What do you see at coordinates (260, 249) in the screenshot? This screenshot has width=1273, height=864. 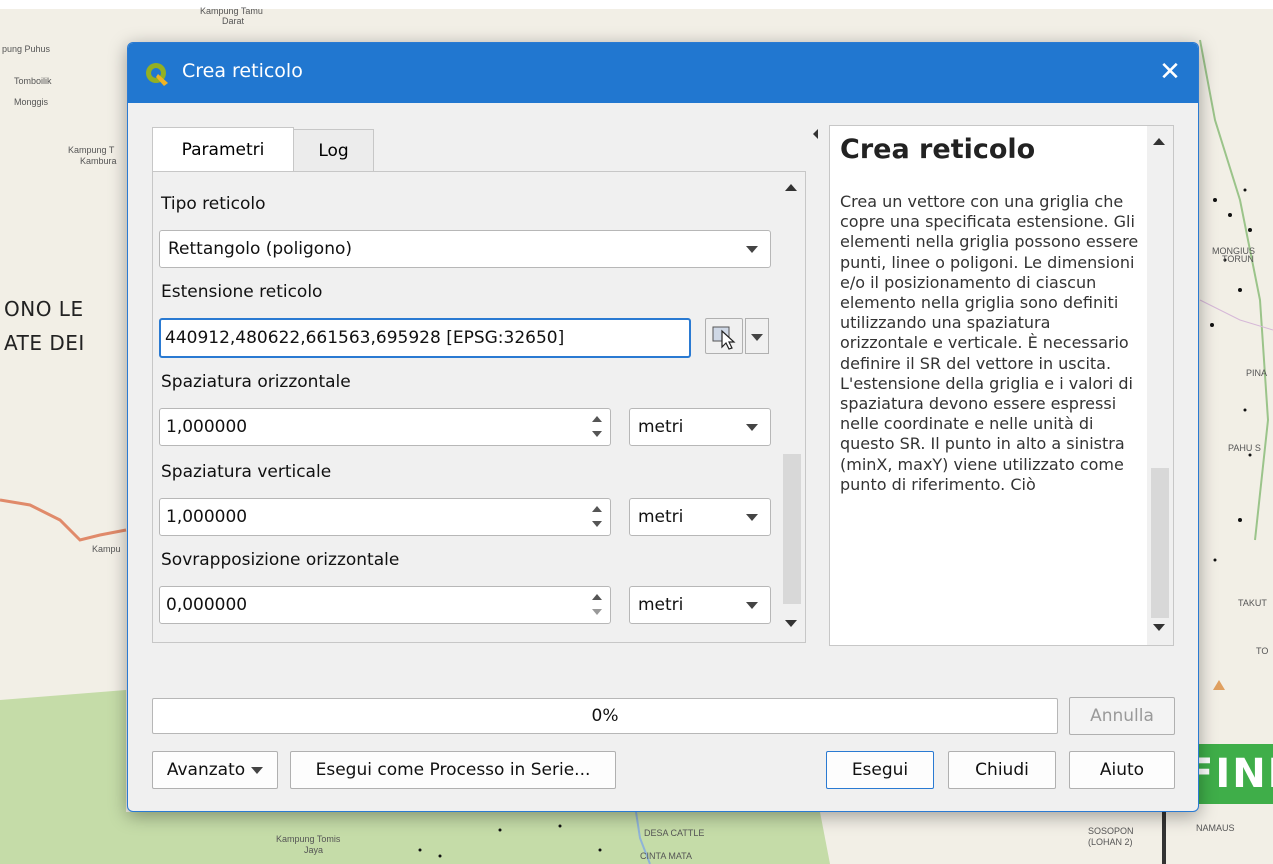 I see `grid-type-value: Rettangolo (poligono)` at bounding box center [260, 249].